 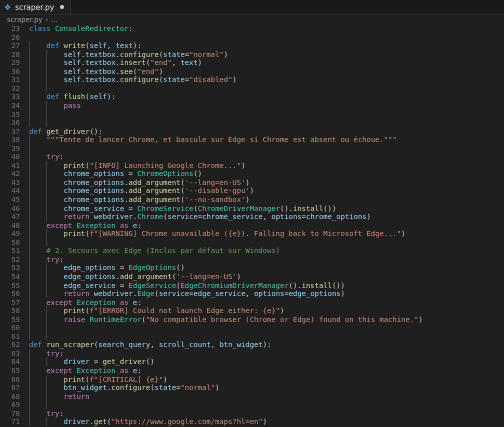 I want to click on unsaved-dot-icon, so click(x=62, y=7).